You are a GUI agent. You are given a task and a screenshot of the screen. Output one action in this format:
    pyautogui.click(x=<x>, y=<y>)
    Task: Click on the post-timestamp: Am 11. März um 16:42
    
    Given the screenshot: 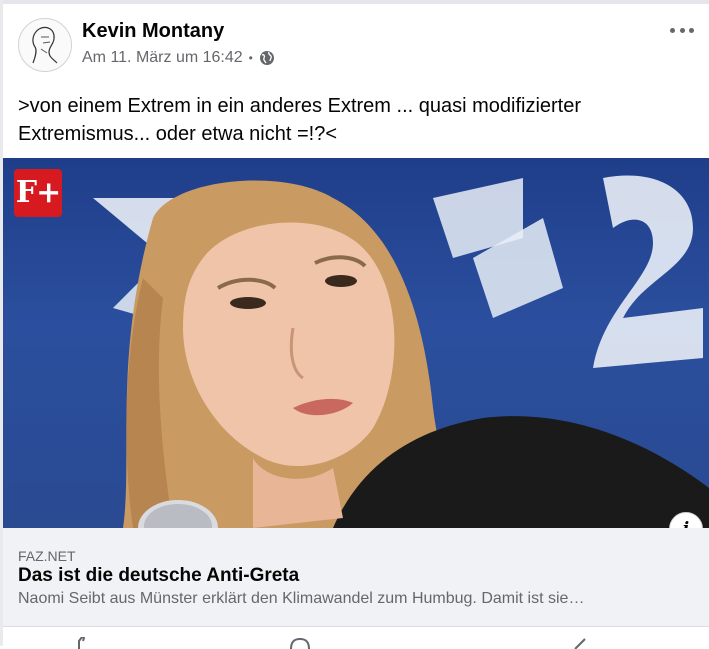 What is the action you would take?
    pyautogui.click(x=162, y=58)
    